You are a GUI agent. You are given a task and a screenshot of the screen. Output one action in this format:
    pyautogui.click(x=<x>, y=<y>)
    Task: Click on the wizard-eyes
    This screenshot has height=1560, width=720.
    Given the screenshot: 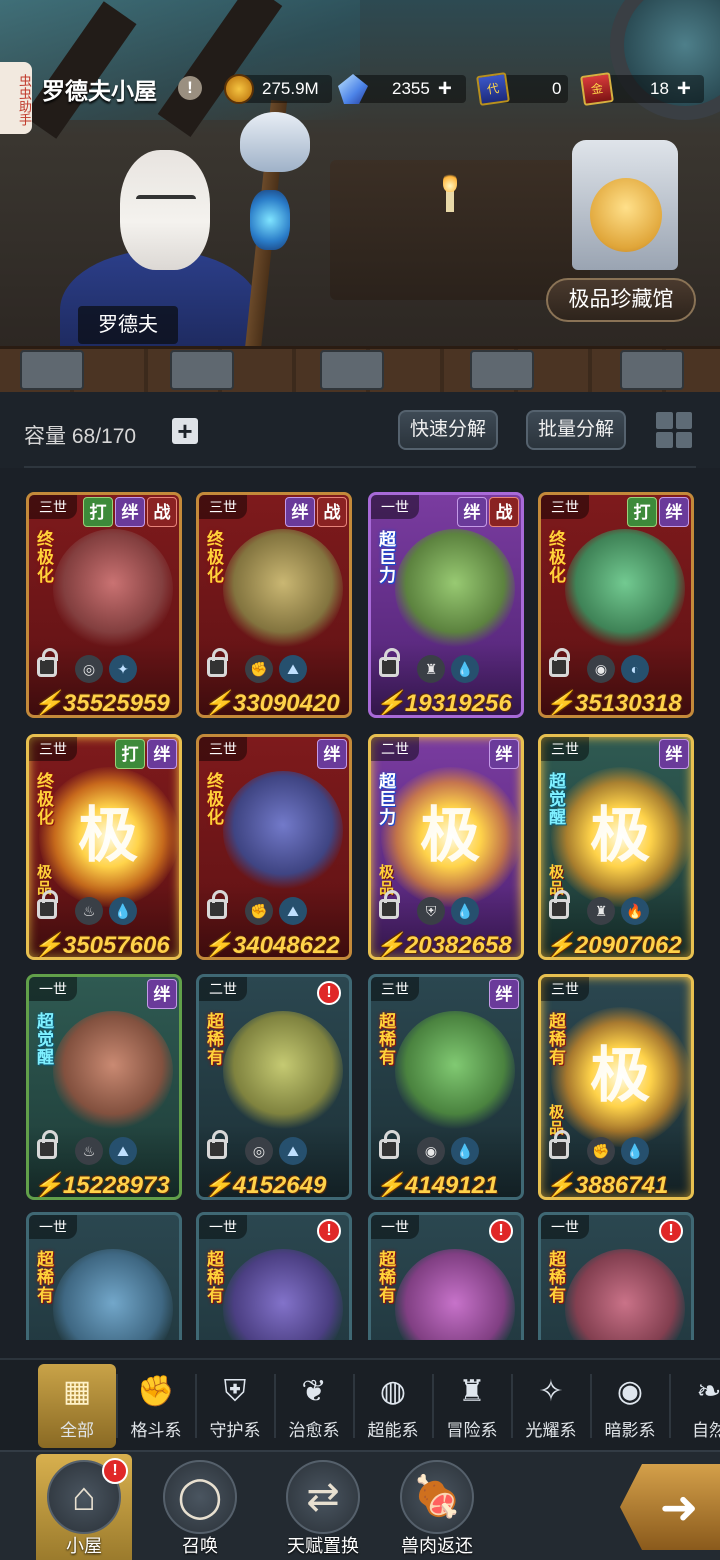 What is the action you would take?
    pyautogui.click(x=166, y=199)
    